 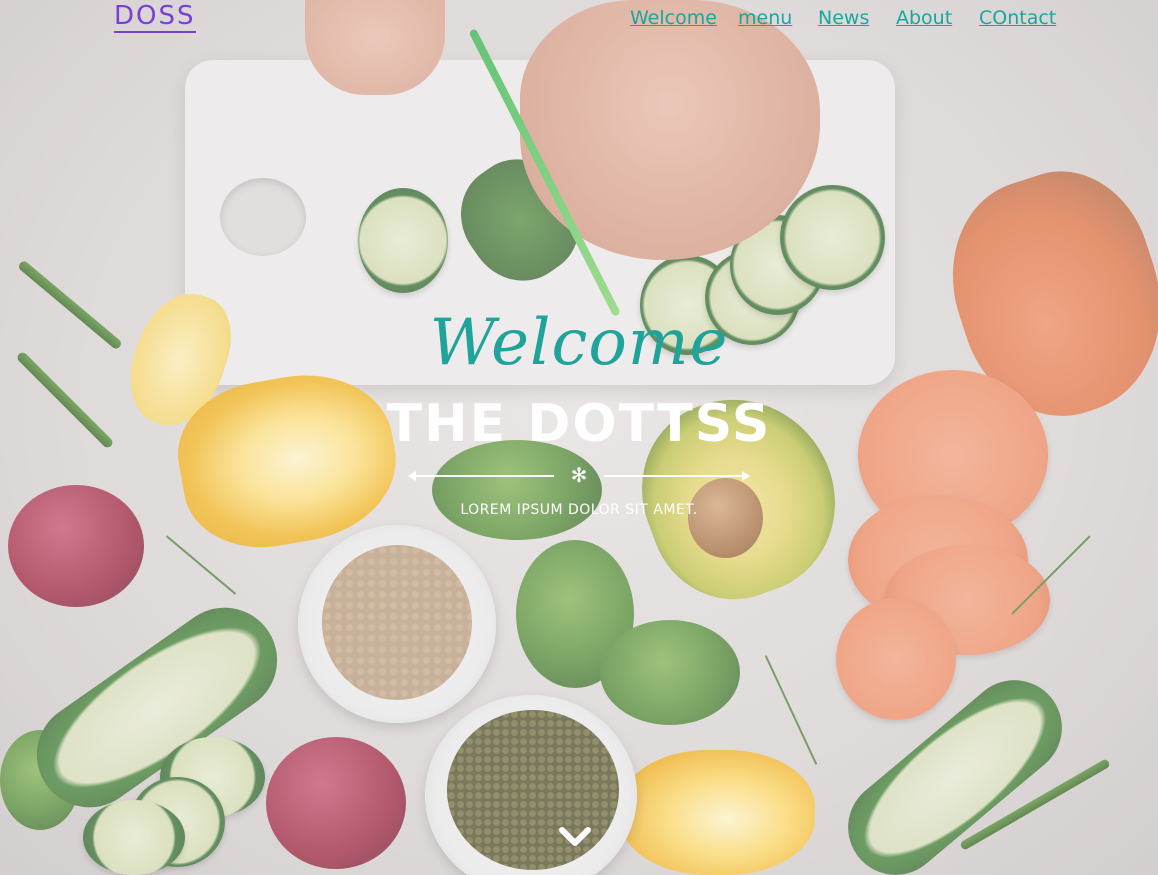 What do you see at coordinates (746, 476) in the screenshot?
I see `divider-arrow-right` at bounding box center [746, 476].